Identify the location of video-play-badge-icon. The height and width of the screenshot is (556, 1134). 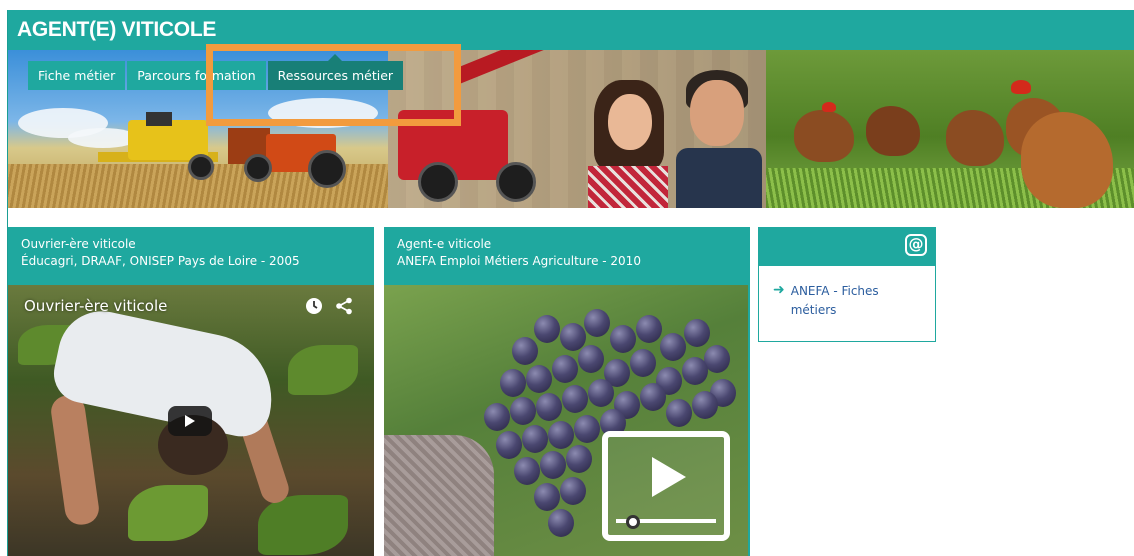
(666, 486).